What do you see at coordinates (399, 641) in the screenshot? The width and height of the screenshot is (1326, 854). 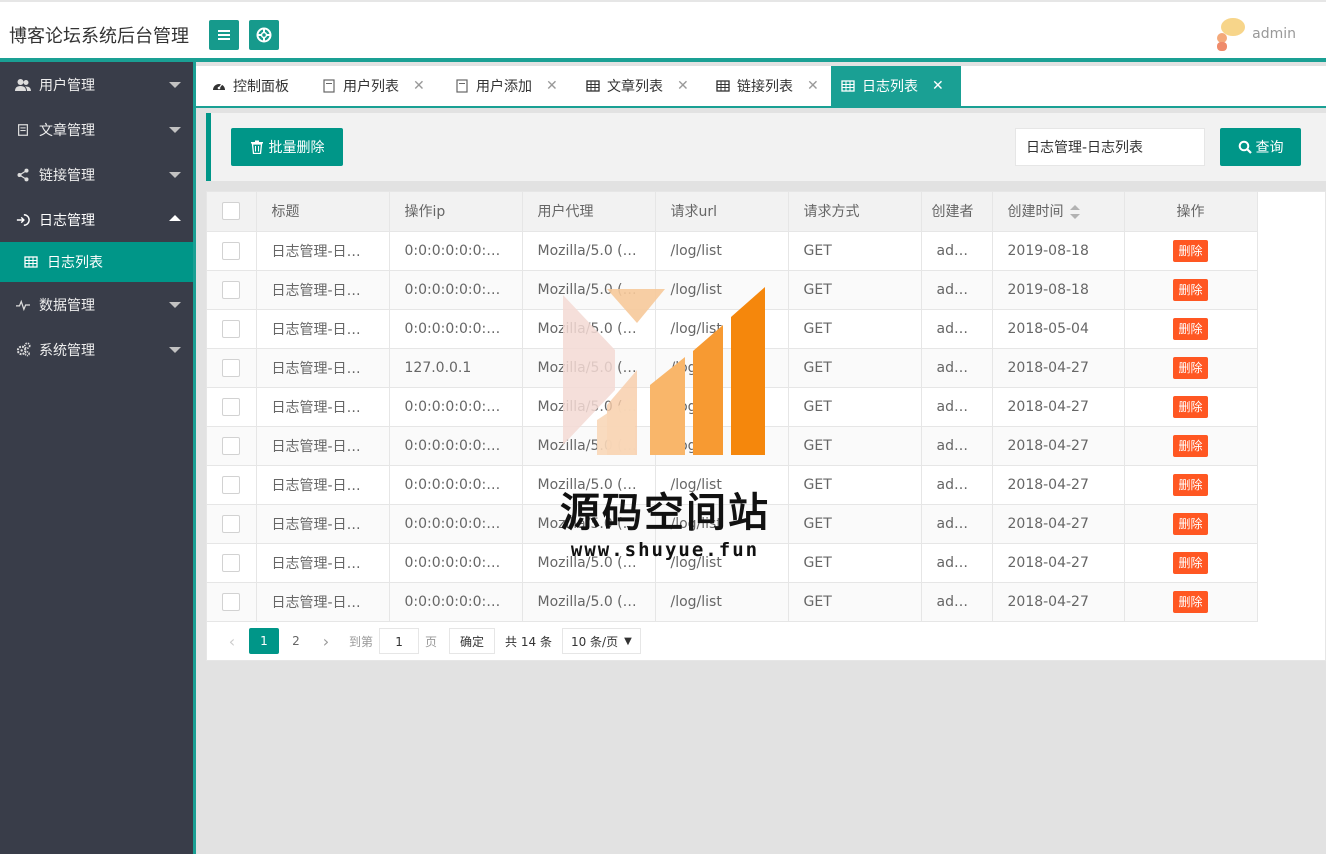 I see `goto-page-input: 1` at bounding box center [399, 641].